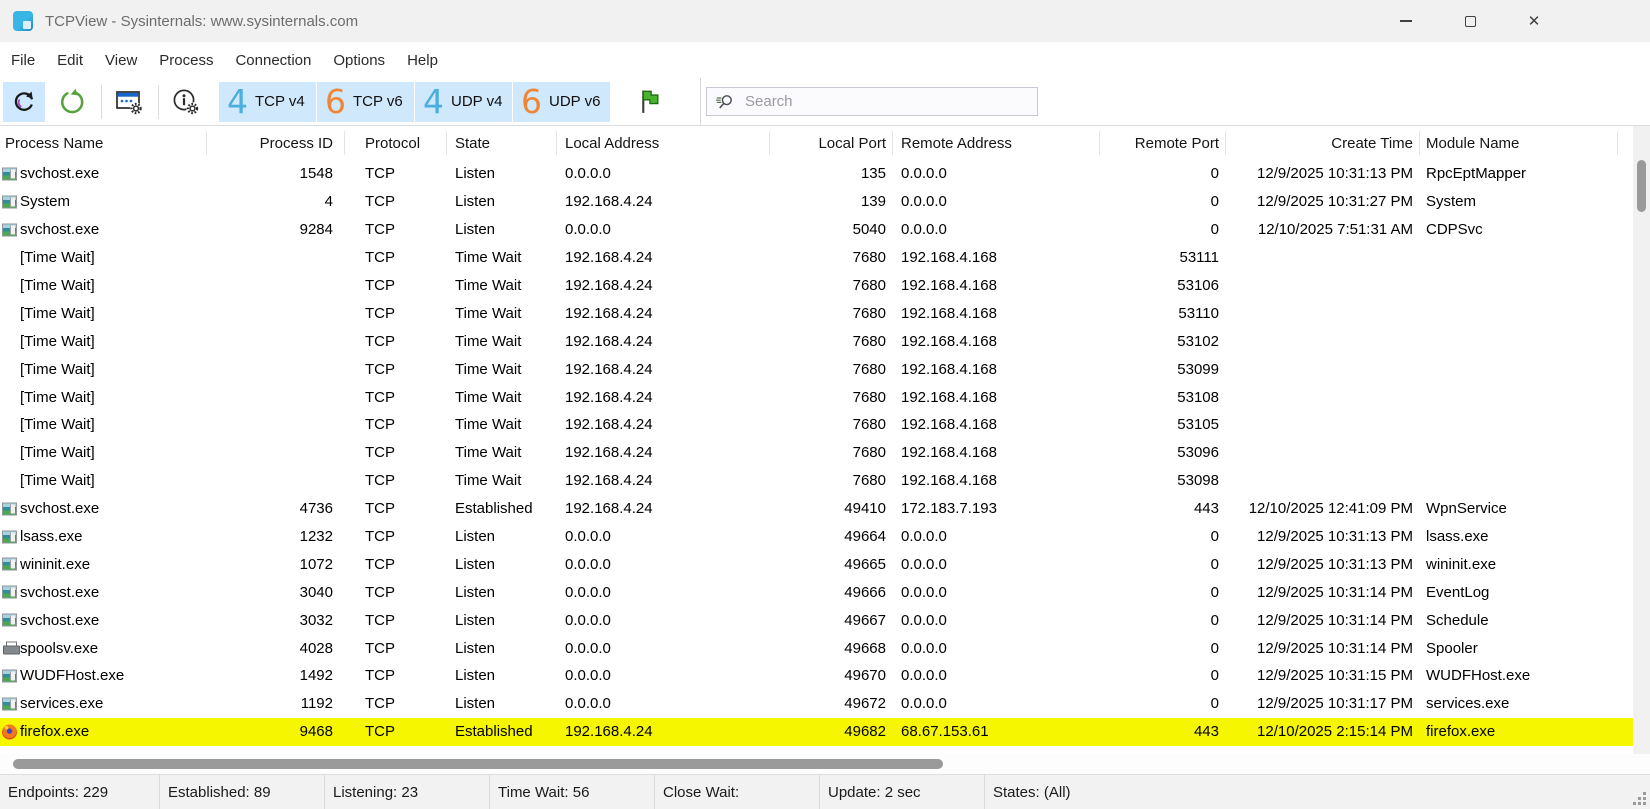 The height and width of the screenshot is (809, 1650). I want to click on column-header-process-name: Process Name, so click(103, 143).